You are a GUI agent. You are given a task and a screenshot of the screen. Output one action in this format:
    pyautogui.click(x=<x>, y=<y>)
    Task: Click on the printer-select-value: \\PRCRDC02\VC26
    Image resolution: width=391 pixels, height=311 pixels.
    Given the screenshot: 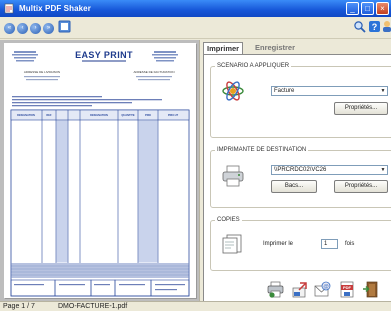 What is the action you would take?
    pyautogui.click(x=300, y=170)
    